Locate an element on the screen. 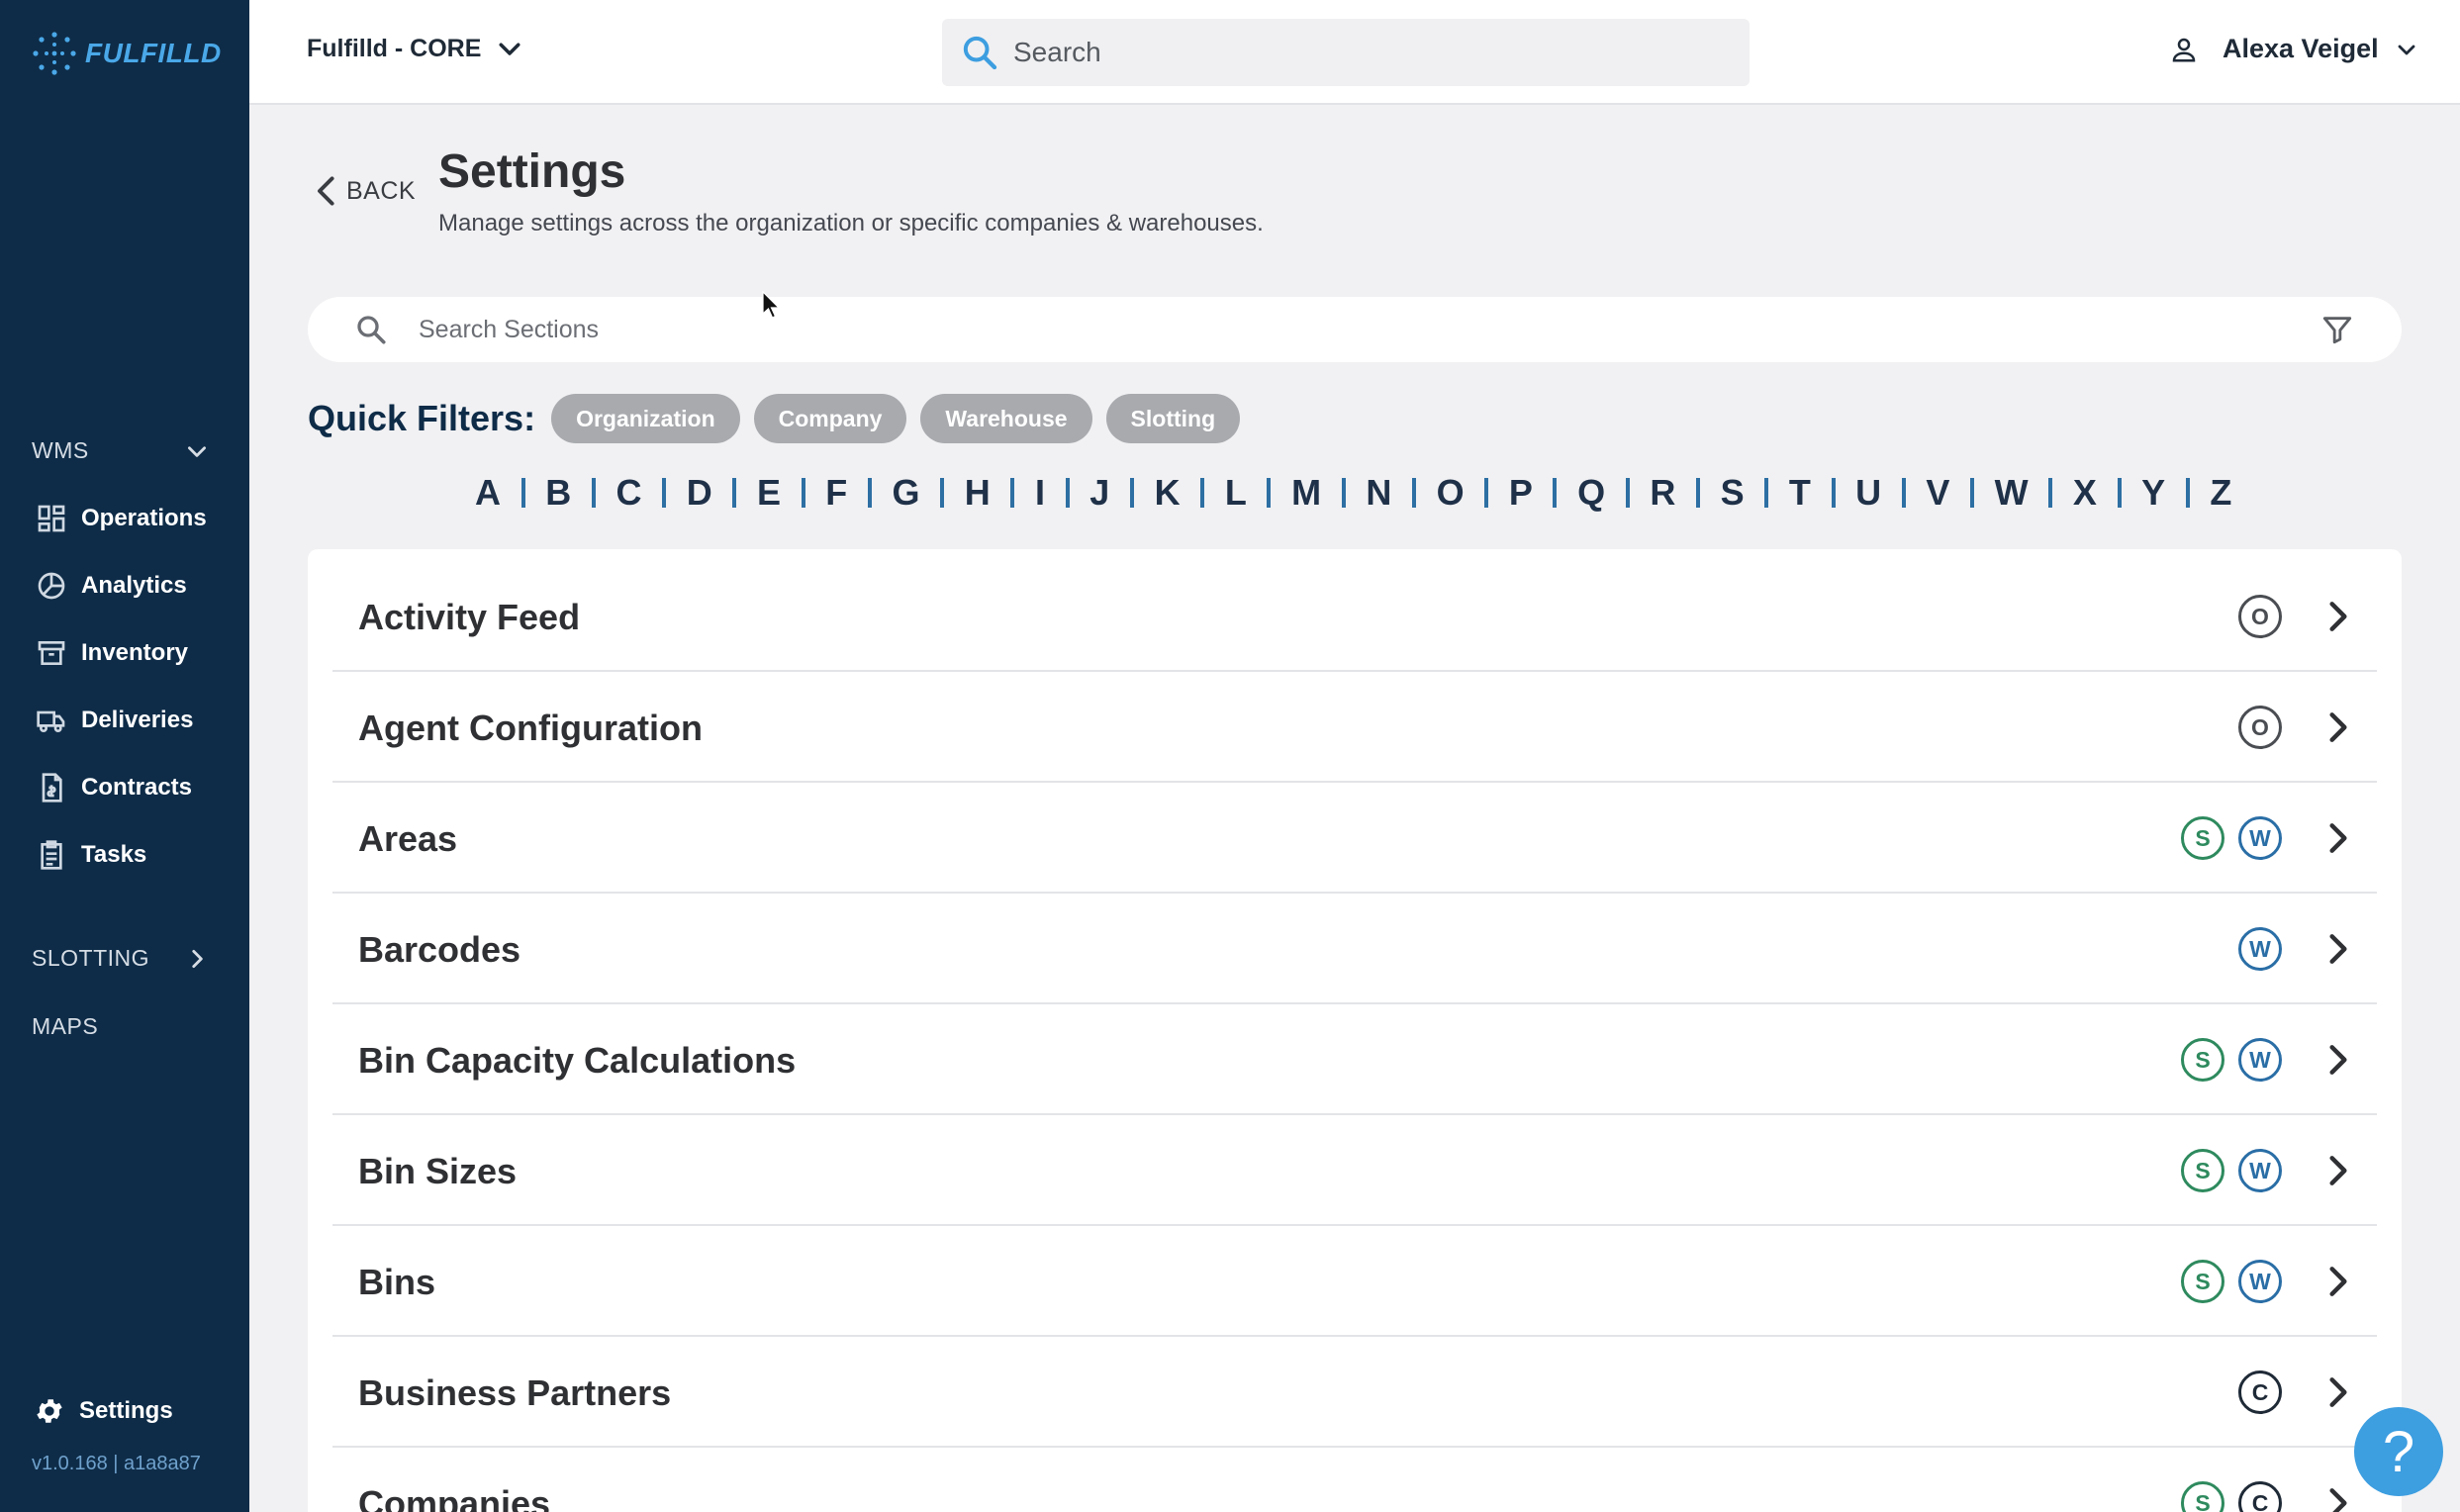 The height and width of the screenshot is (1512, 2460). filter-chip-slotting: Slotting is located at coordinates (1173, 419).